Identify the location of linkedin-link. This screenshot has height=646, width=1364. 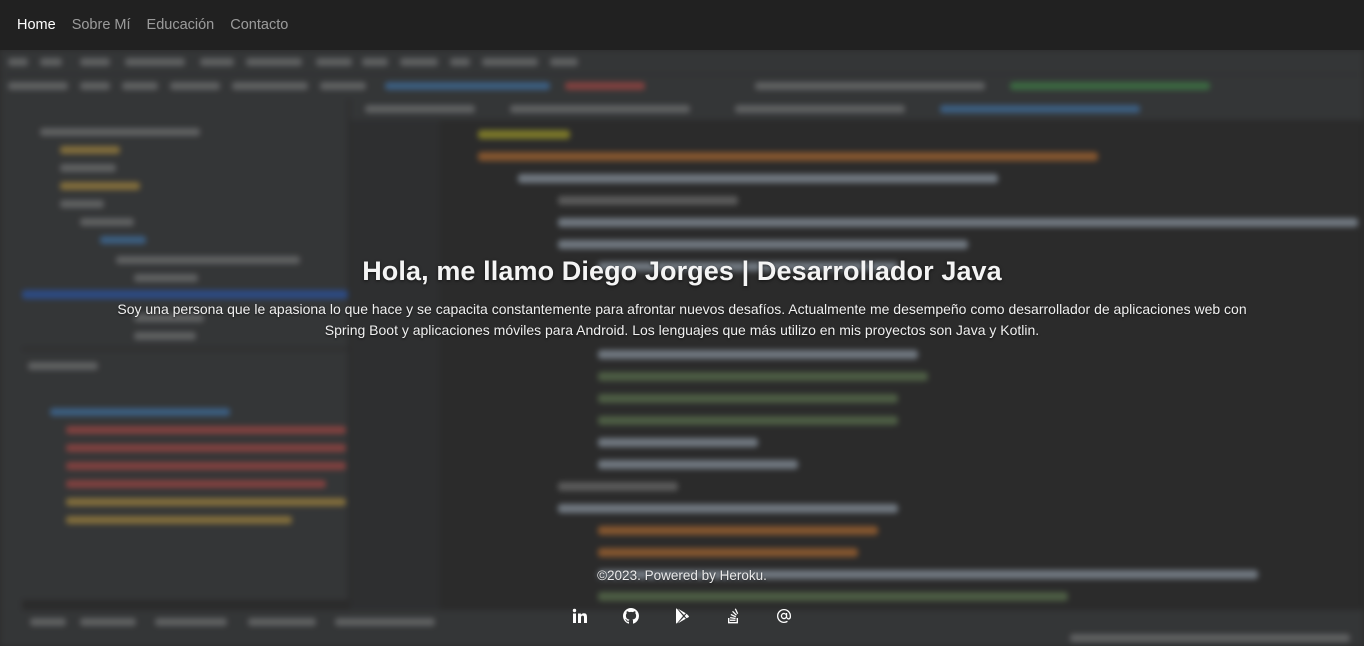
(580, 615).